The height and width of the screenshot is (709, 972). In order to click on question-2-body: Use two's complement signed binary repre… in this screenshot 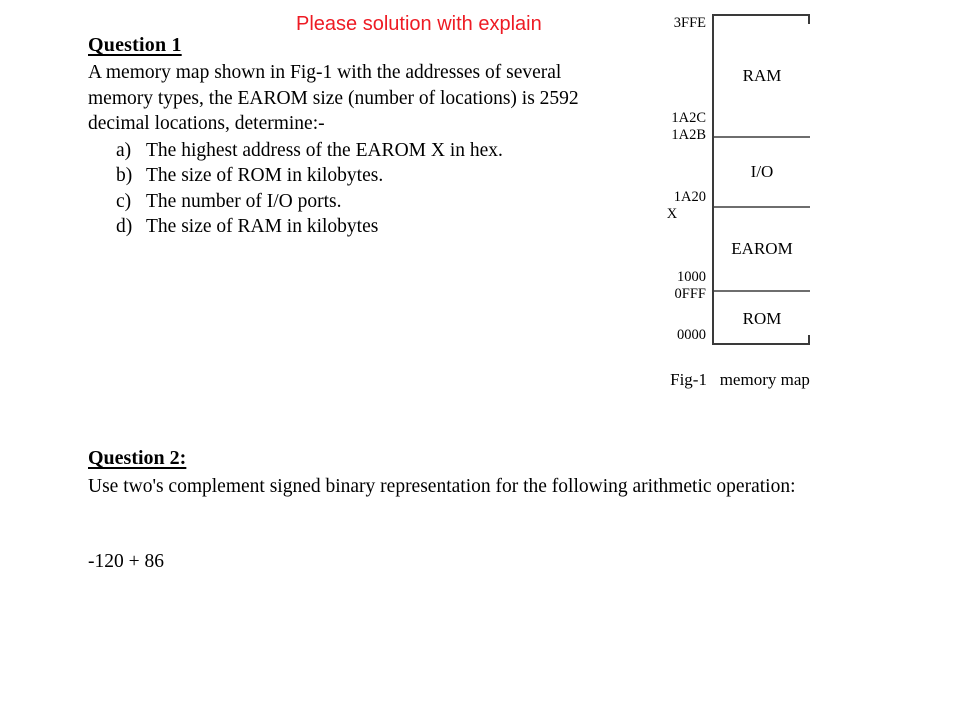, I will do `click(483, 487)`.